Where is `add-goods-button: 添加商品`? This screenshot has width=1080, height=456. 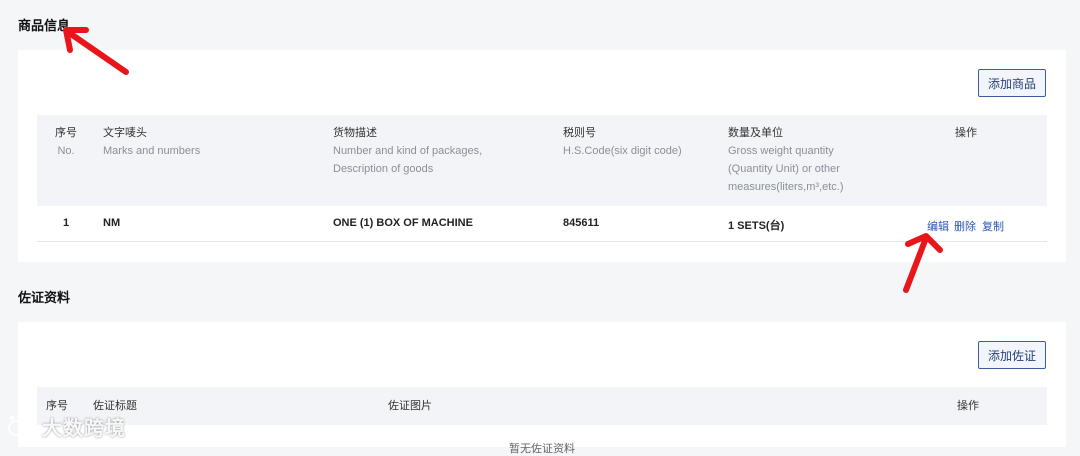 add-goods-button: 添加商品 is located at coordinates (1012, 83).